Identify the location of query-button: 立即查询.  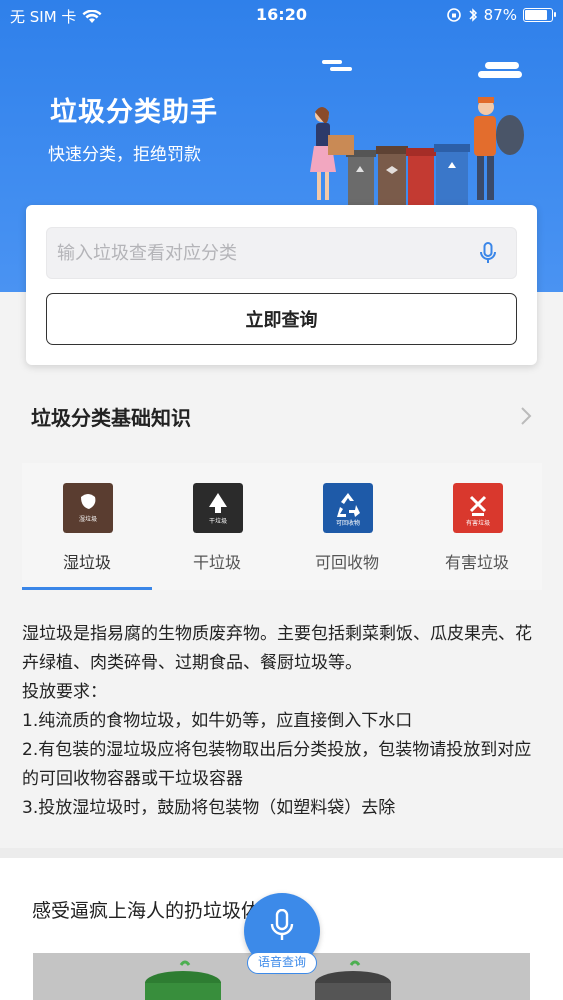
(281, 319).